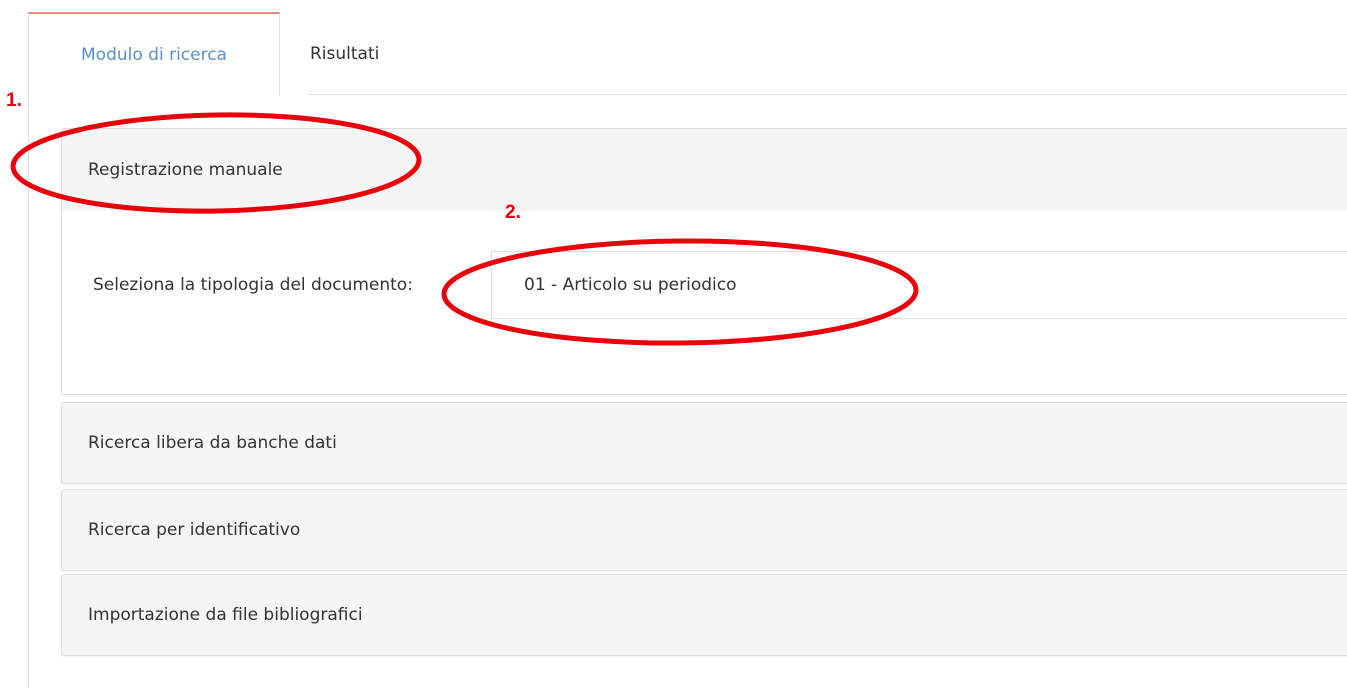 The image size is (1347, 688). What do you see at coordinates (345, 54) in the screenshot?
I see `tab-results-label: Risultati` at bounding box center [345, 54].